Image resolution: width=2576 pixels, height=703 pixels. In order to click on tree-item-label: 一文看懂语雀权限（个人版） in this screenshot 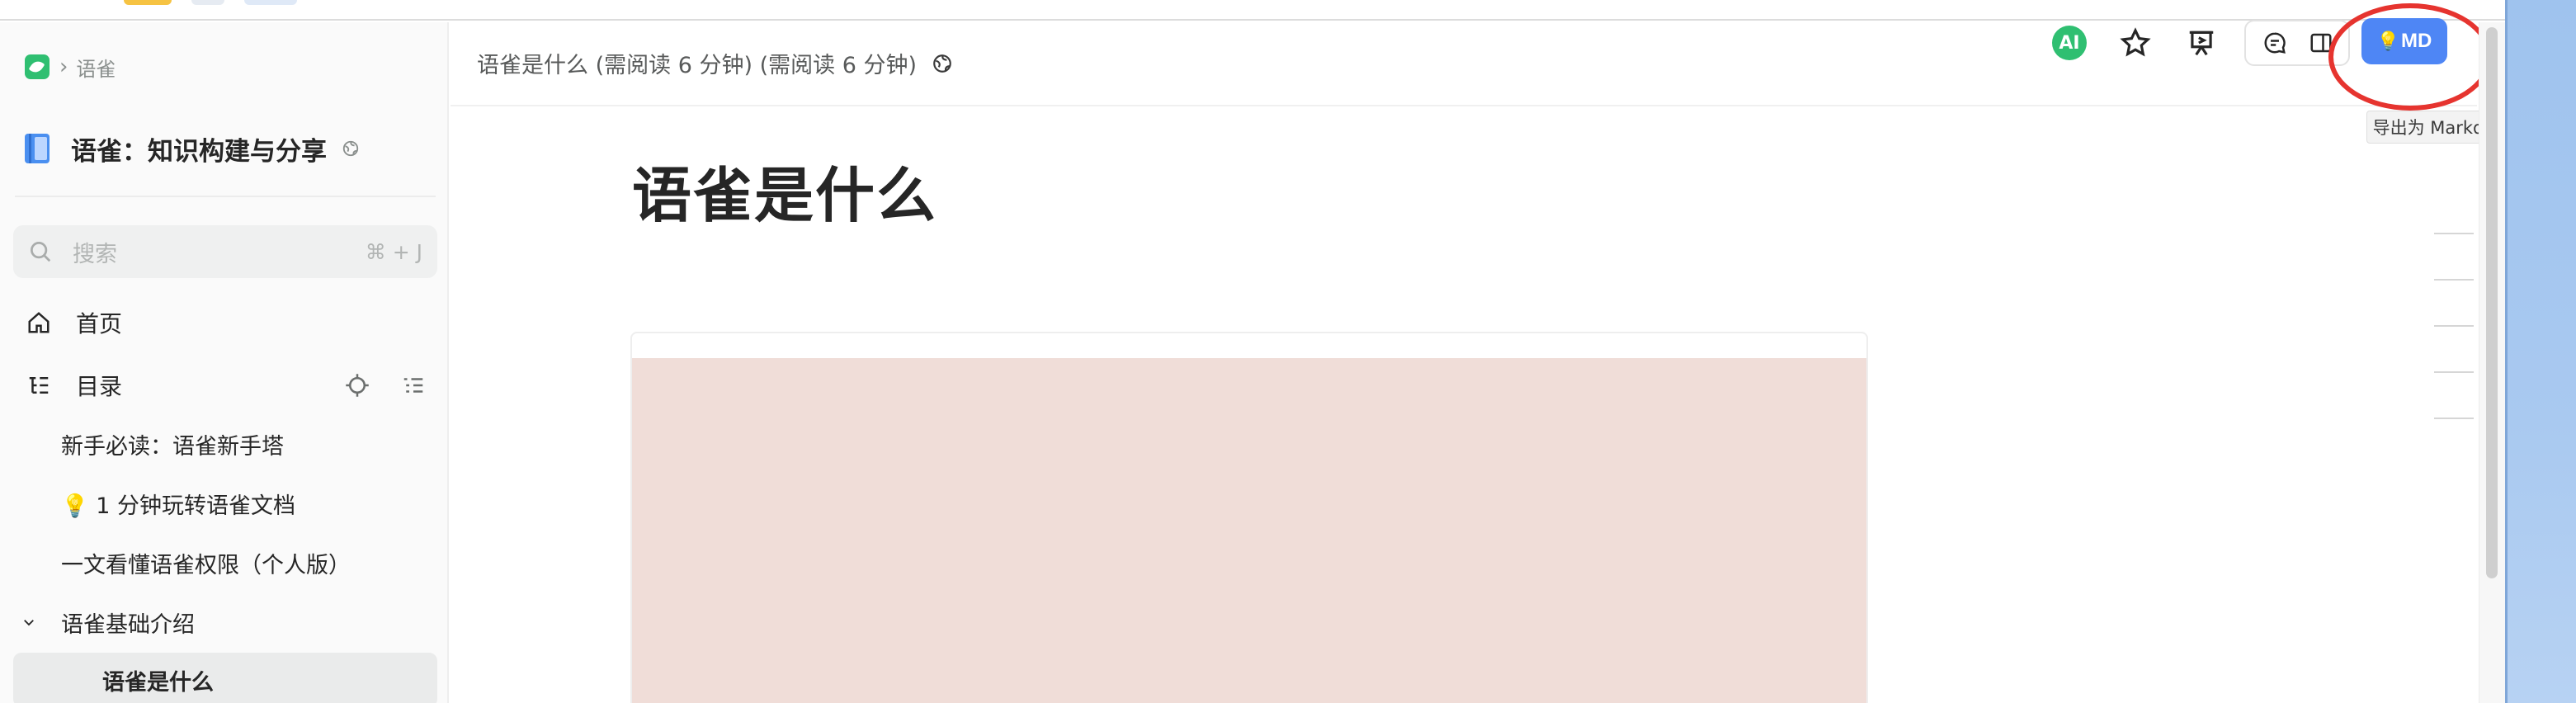, I will do `click(206, 565)`.